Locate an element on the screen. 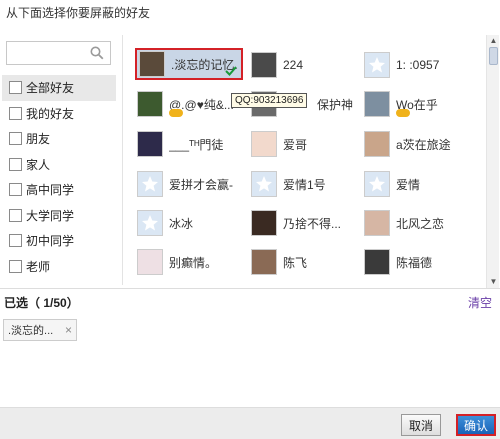 The width and height of the screenshot is (500, 439). group-list: 全部好友 我的好友 朋友 家人 高中同学 大学同学 初中同学 老师 is located at coordinates (59, 177).